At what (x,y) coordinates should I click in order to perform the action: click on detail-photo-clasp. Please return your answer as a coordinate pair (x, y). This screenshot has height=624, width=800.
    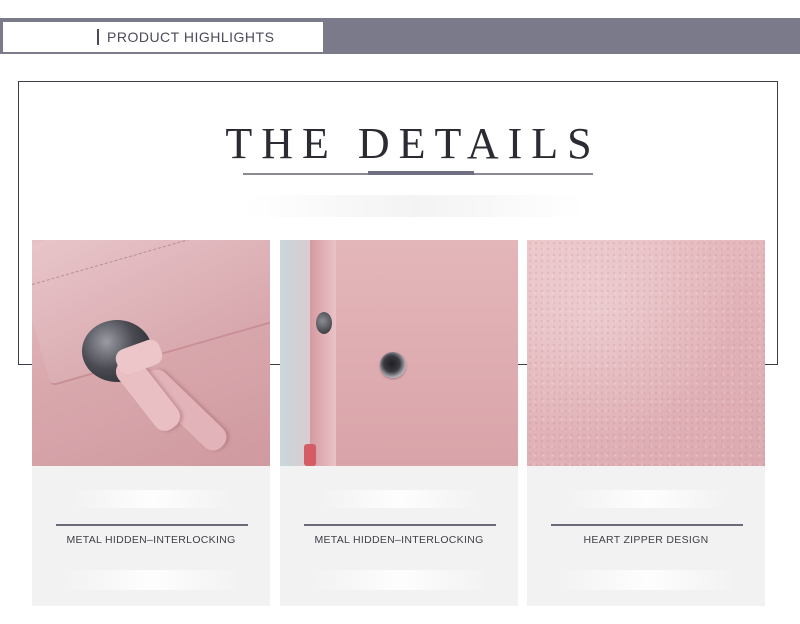
    Looking at the image, I should click on (151, 353).